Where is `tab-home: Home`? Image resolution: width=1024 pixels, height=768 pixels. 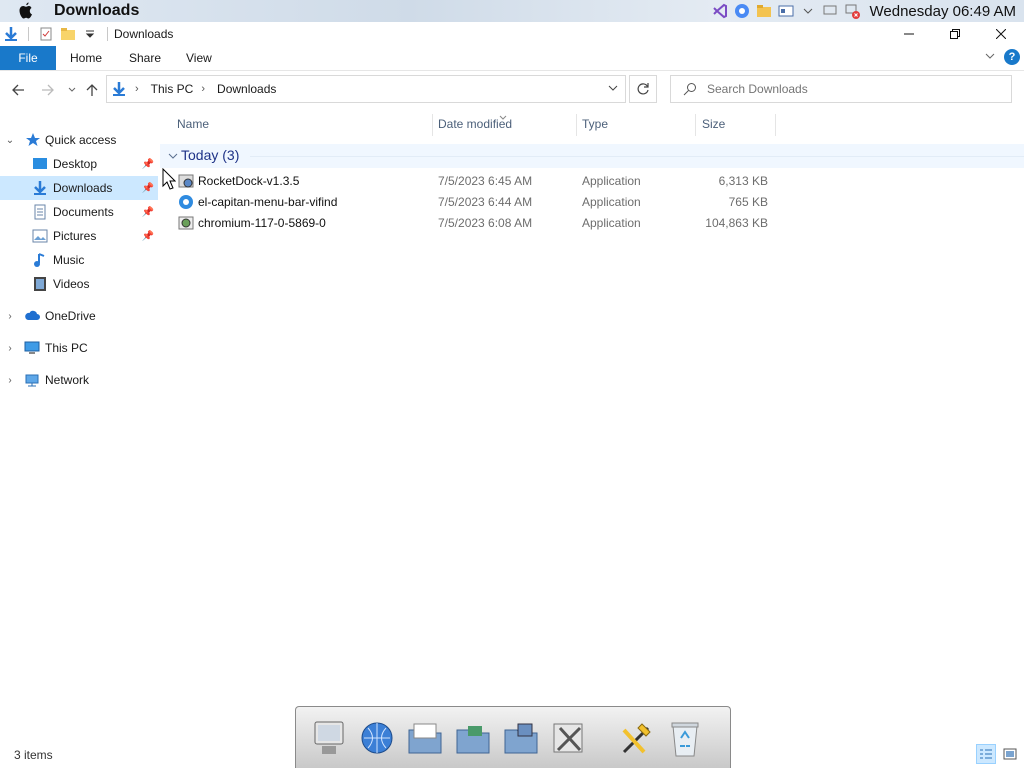
tab-home: Home is located at coordinates (86, 58).